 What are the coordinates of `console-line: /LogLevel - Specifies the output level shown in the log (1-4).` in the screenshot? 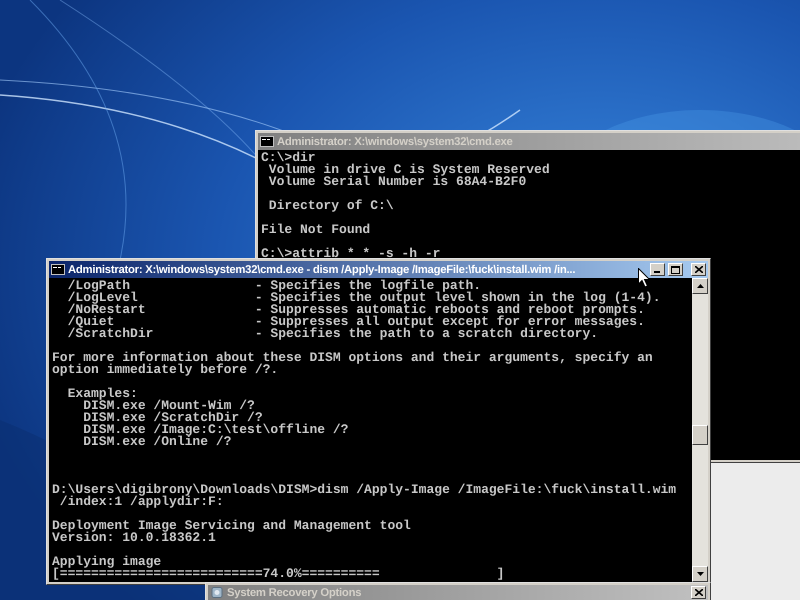 It's located at (364, 298).